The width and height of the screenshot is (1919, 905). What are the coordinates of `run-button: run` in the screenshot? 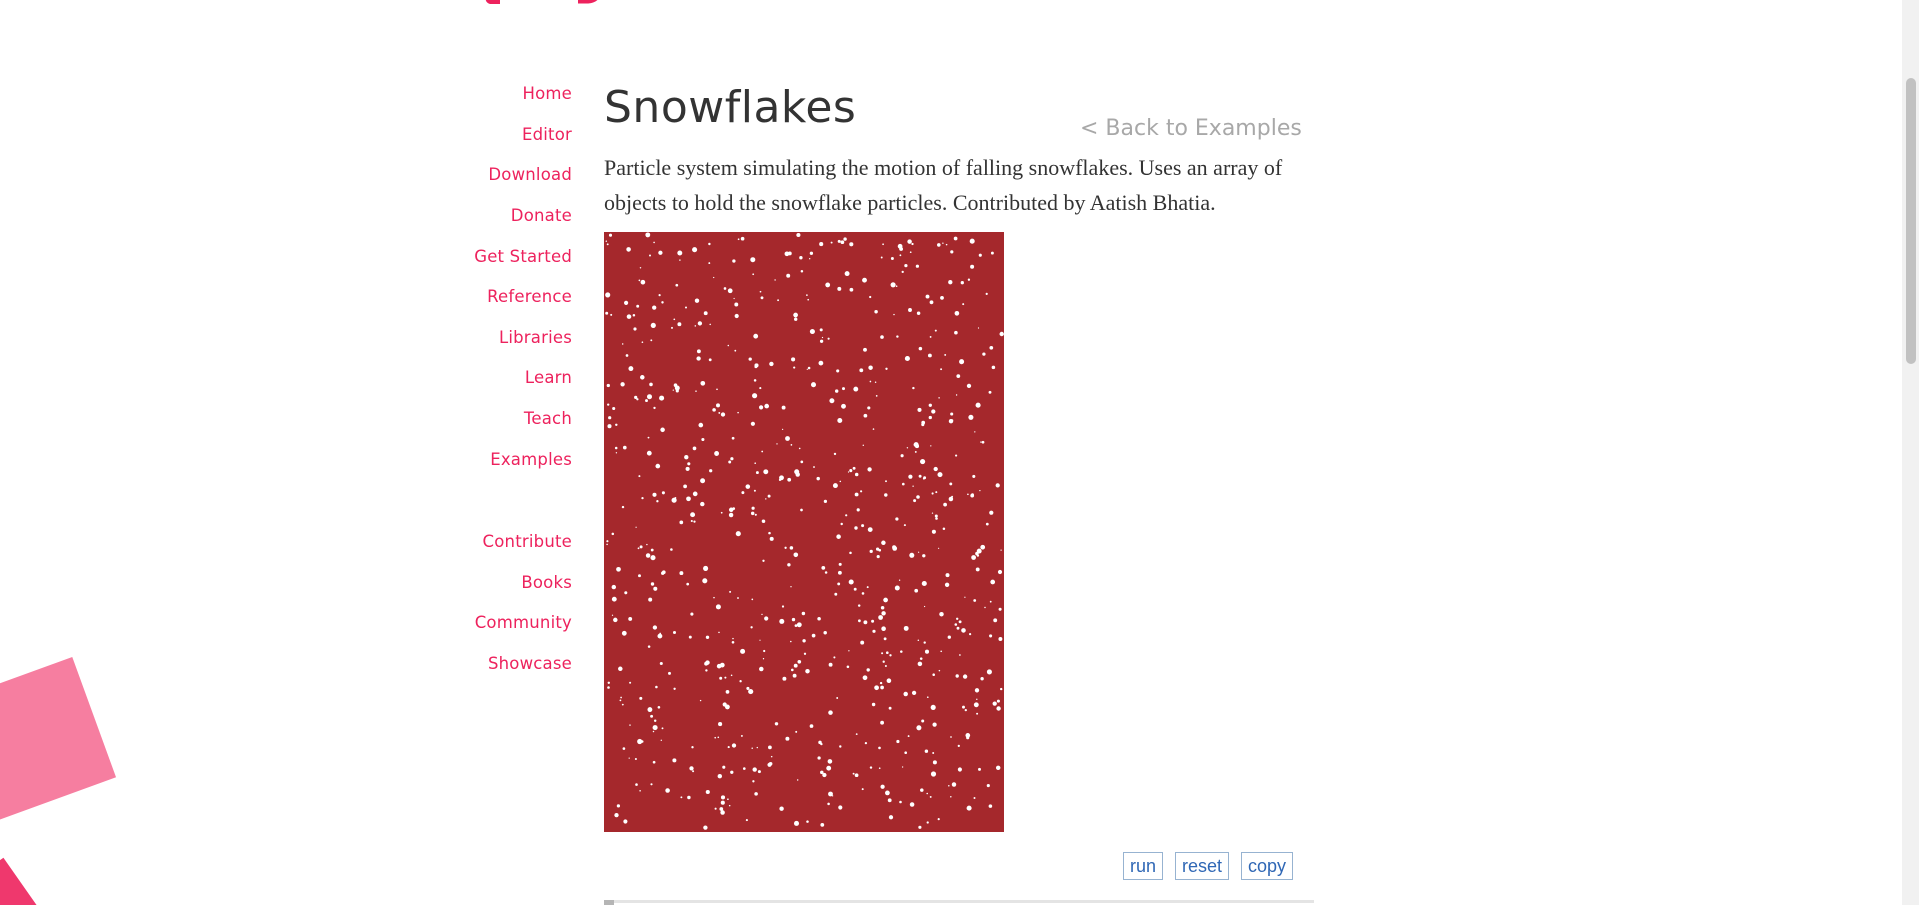 It's located at (1143, 866).